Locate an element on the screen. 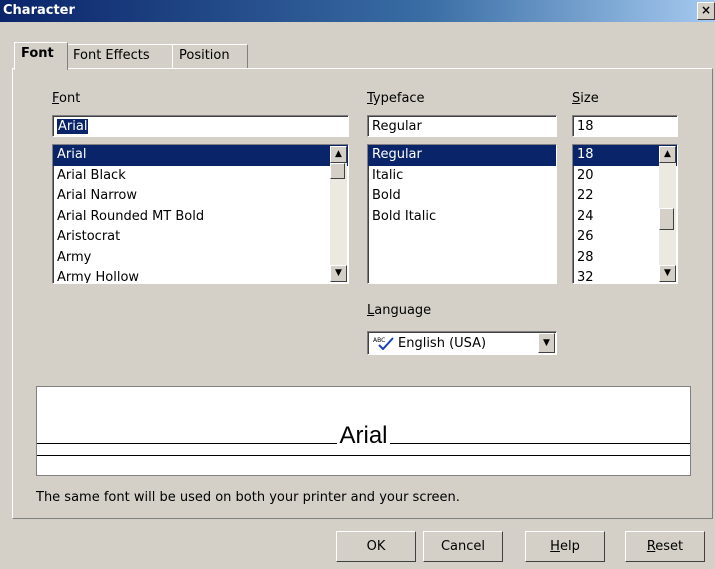 Image resolution: width=715 pixels, height=569 pixels. help-button: Help is located at coordinates (565, 546).